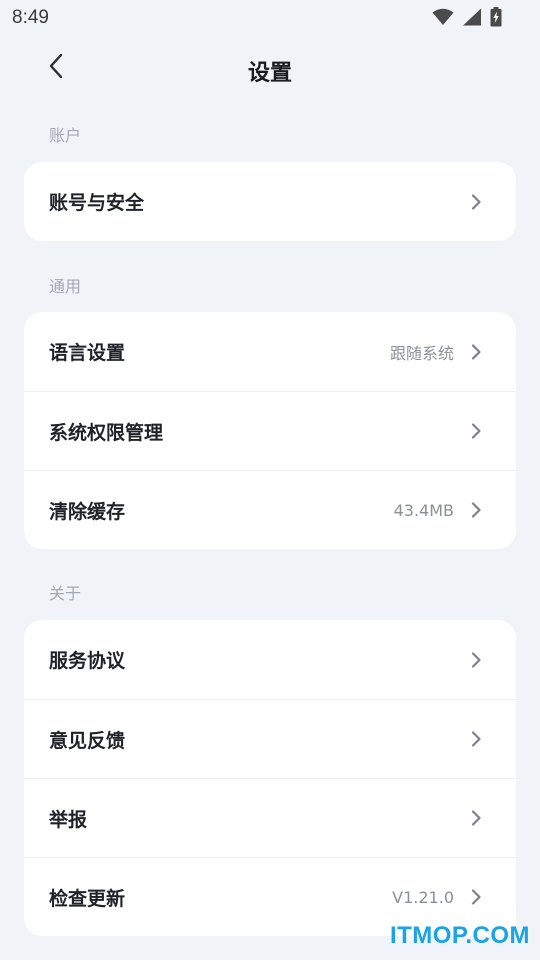 The width and height of the screenshot is (540, 960). What do you see at coordinates (423, 510) in the screenshot?
I see `row-value: 43.4MB` at bounding box center [423, 510].